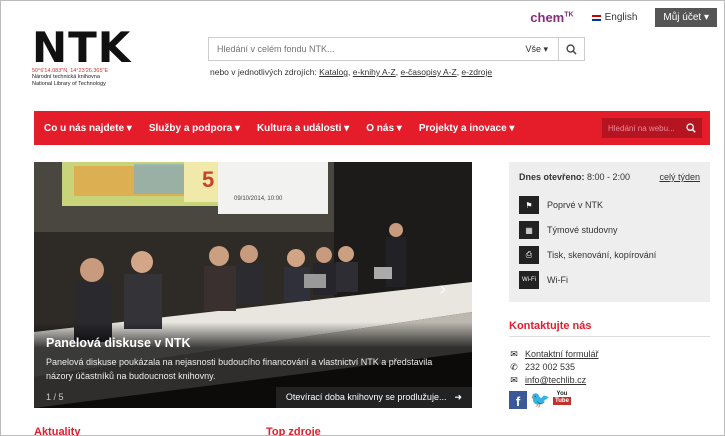  What do you see at coordinates (562, 354) in the screenshot?
I see `contact-form-link: Kontaktní formulář` at bounding box center [562, 354].